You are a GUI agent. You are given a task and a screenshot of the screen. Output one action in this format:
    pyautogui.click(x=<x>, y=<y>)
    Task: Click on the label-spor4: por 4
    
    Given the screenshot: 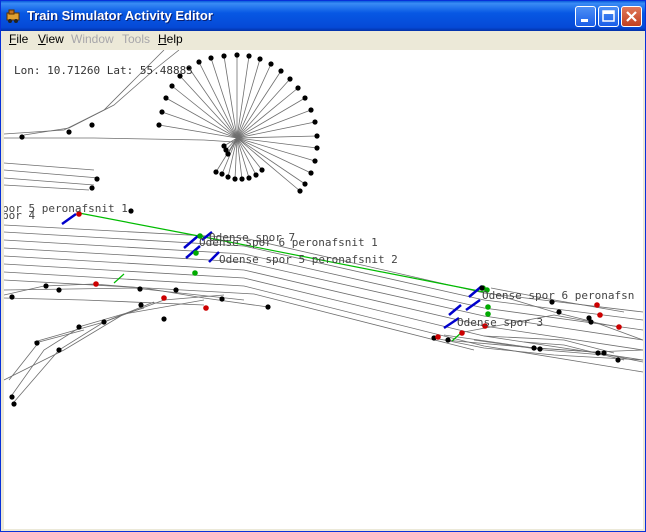 What is the action you would take?
    pyautogui.click(x=19, y=215)
    